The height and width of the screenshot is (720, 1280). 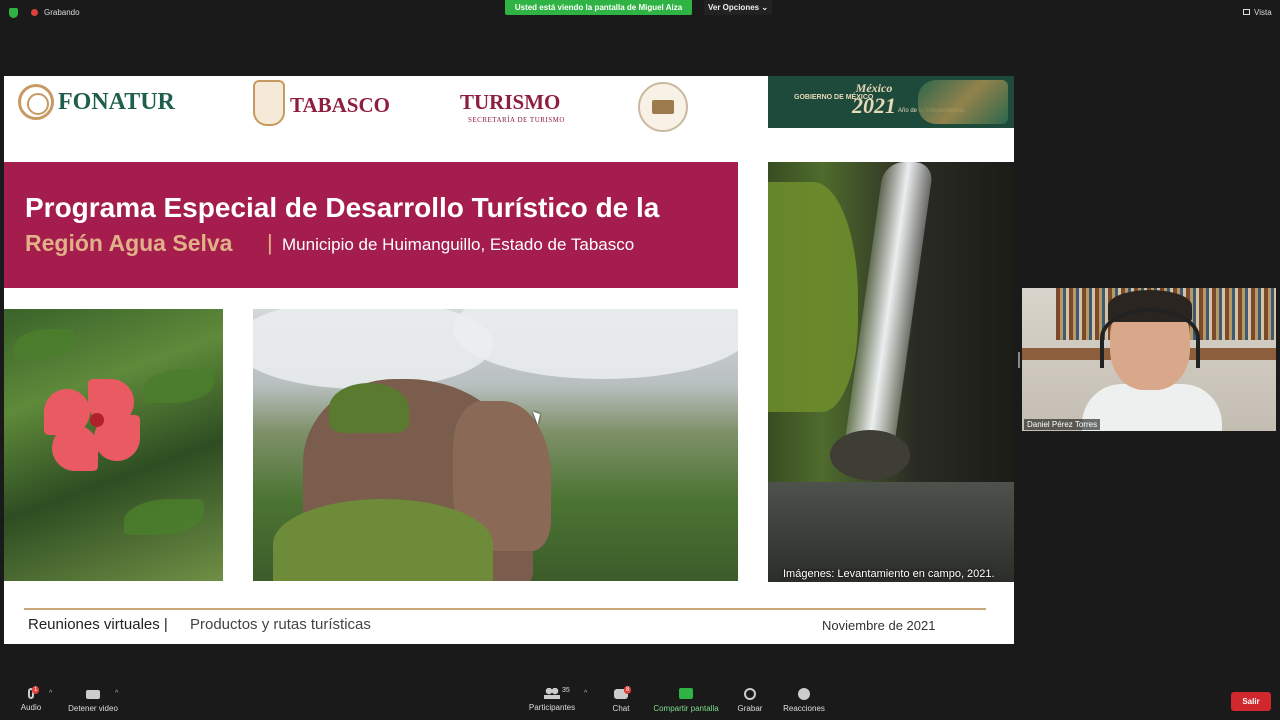 I want to click on audio-badge: 1, so click(x=36, y=690).